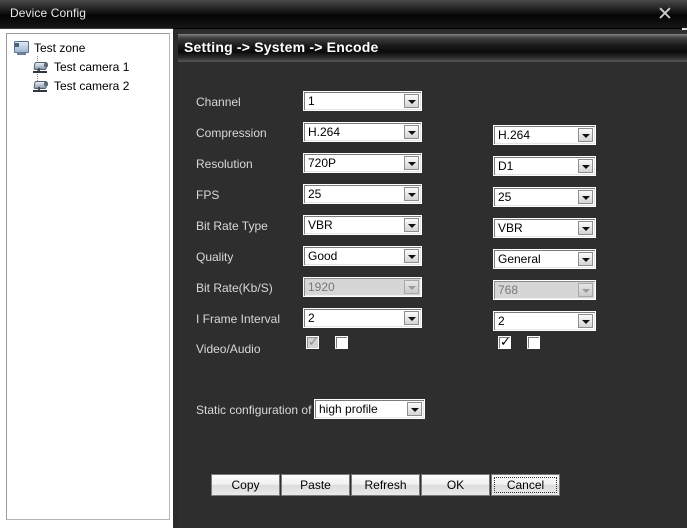 The image size is (687, 528). Describe the element at coordinates (544, 228) in the screenshot. I see `select-bit-rate-type-sub: VBR` at that location.